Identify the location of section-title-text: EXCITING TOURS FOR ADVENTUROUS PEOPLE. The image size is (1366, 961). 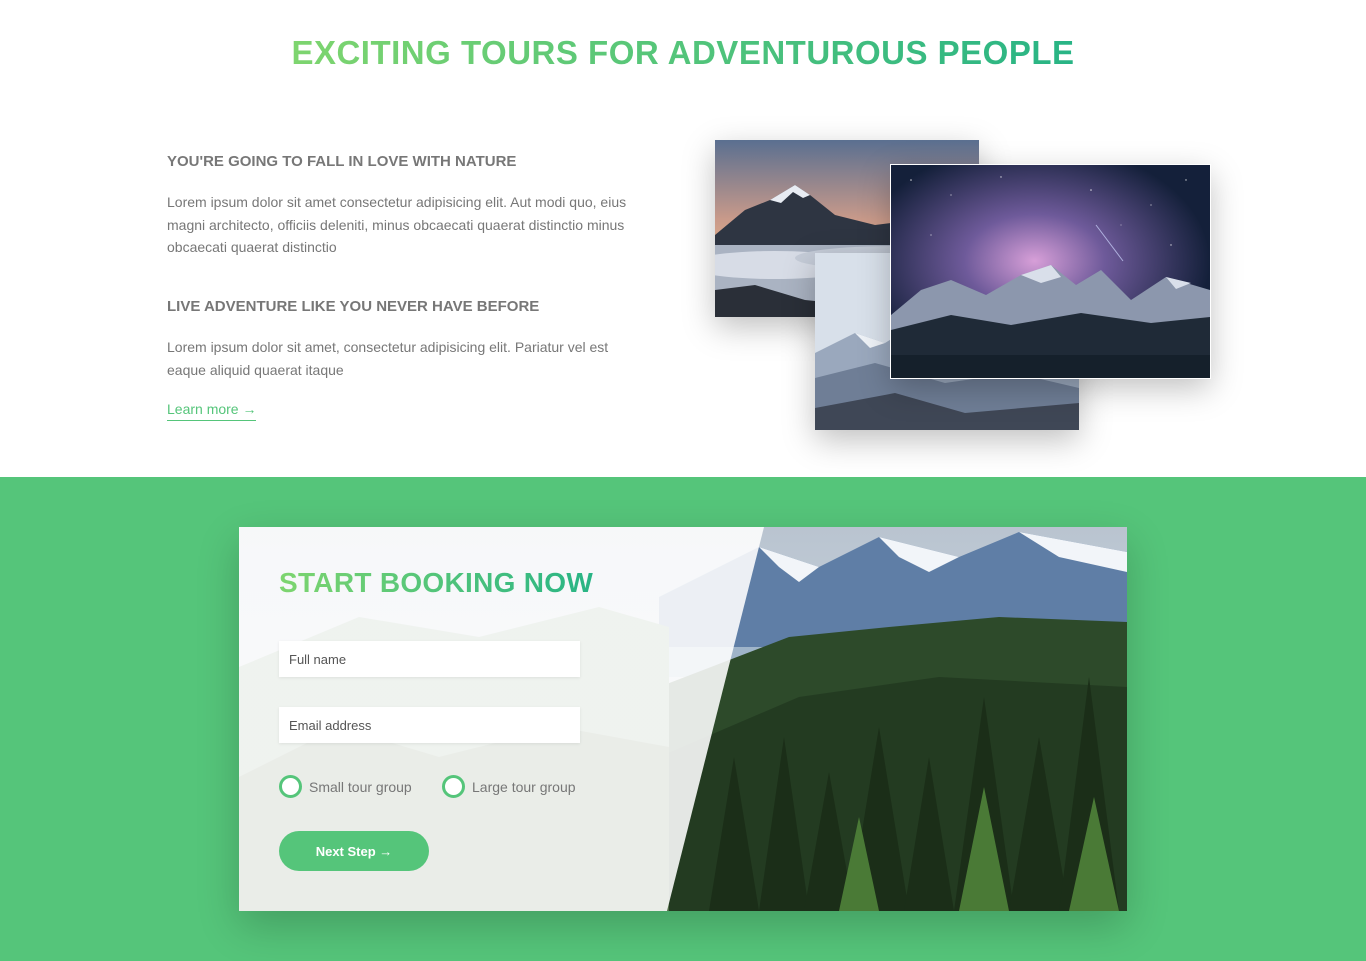
(683, 52).